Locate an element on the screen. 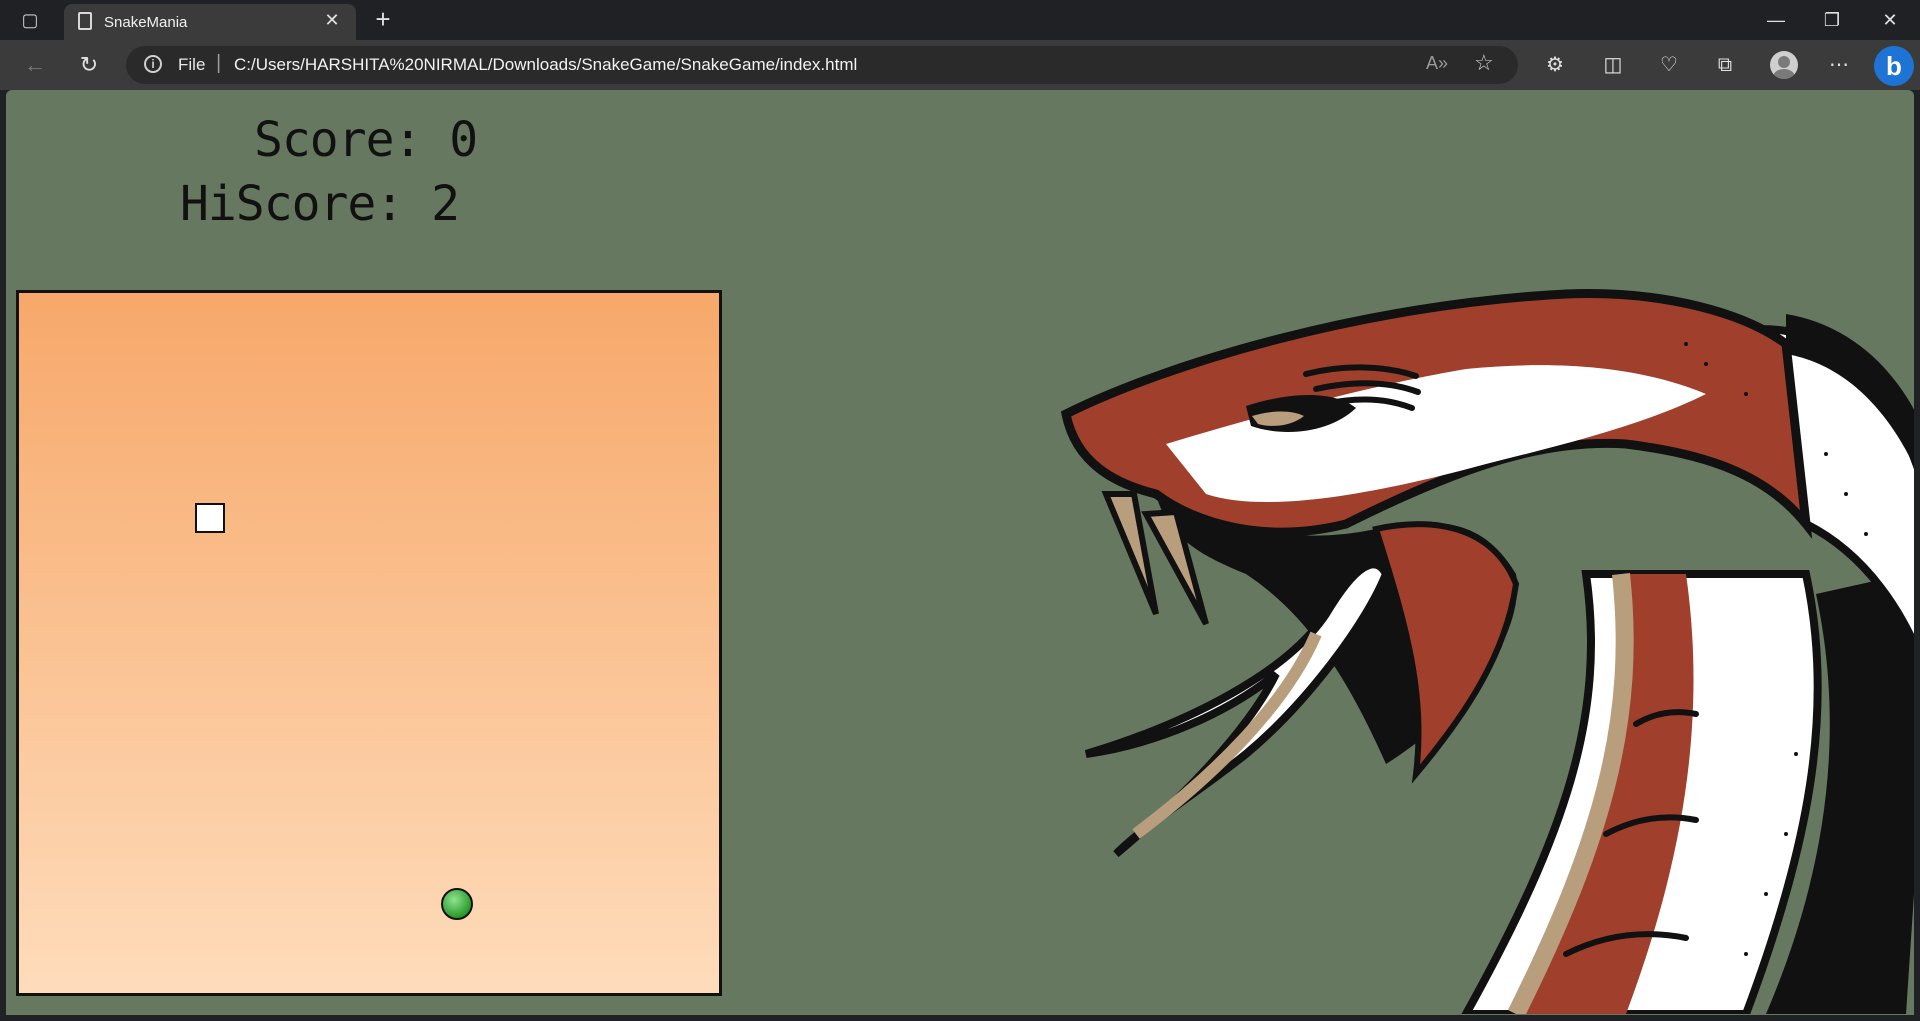 This screenshot has height=1021, width=1920. close-window-icon: ✕ is located at coordinates (1890, 20).